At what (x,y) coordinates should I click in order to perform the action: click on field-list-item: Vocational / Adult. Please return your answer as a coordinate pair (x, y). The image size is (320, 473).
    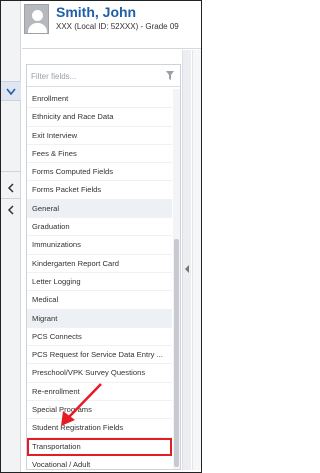
    Looking at the image, I should click on (99, 464).